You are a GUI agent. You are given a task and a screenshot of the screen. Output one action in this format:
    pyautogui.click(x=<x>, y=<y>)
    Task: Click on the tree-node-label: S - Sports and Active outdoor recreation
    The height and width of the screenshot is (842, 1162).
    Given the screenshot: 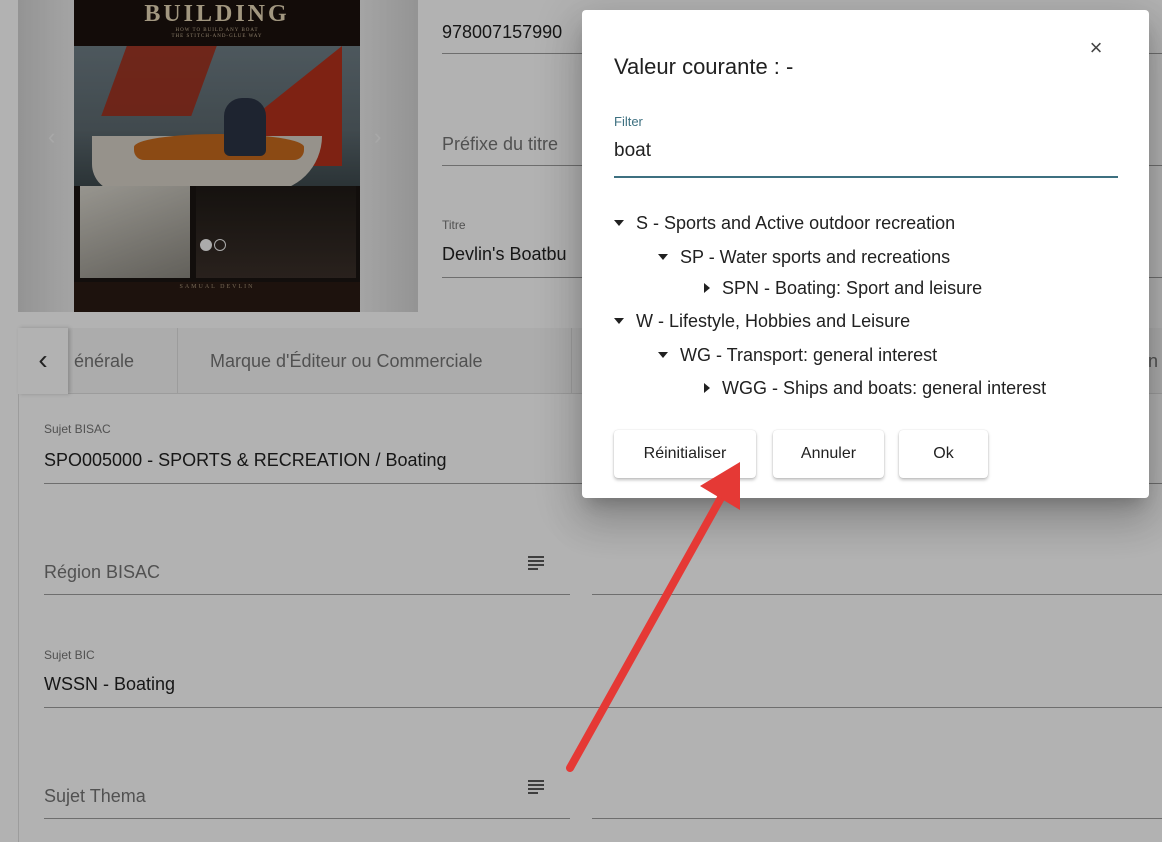 What is the action you would take?
    pyautogui.click(x=796, y=223)
    